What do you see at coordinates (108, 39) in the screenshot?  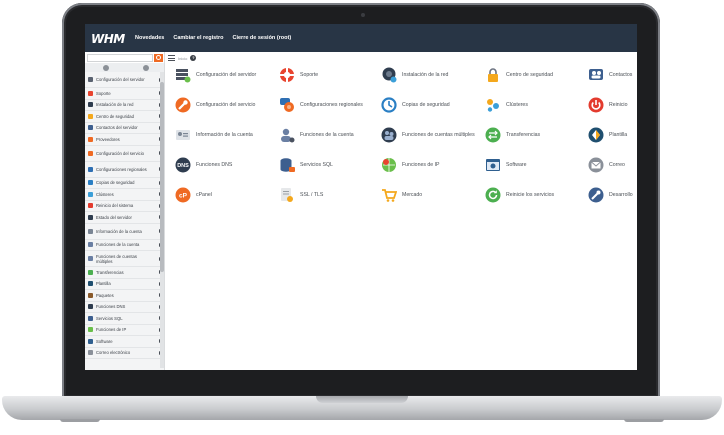 I see `whm-logo: WHM` at bounding box center [108, 39].